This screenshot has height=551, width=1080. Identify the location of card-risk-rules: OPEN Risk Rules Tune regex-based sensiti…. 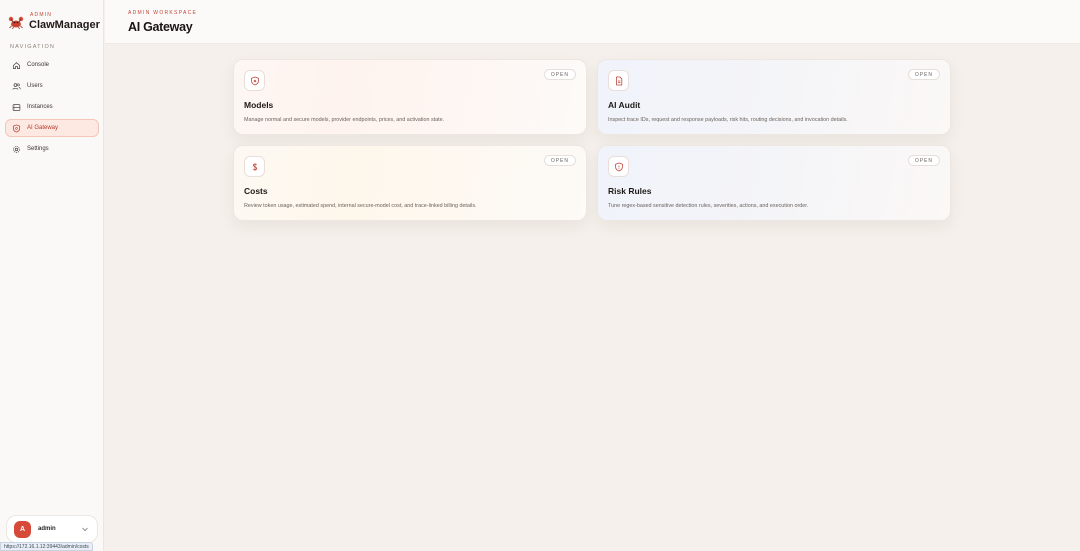
(774, 183).